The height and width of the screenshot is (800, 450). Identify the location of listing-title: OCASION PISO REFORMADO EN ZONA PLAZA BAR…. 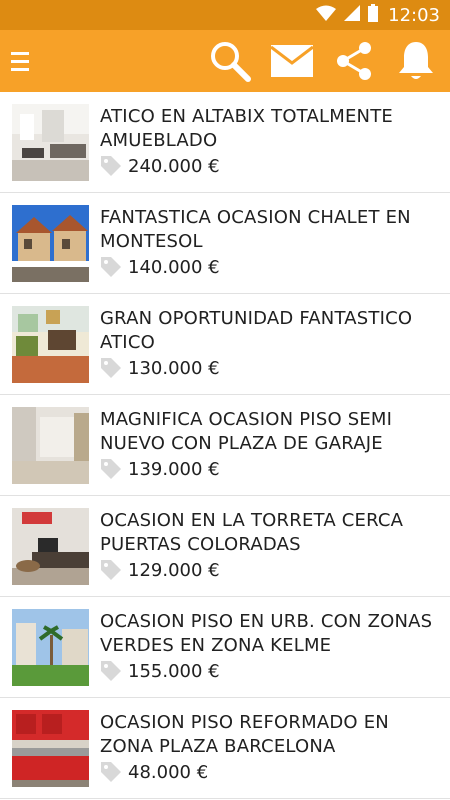
(244, 734).